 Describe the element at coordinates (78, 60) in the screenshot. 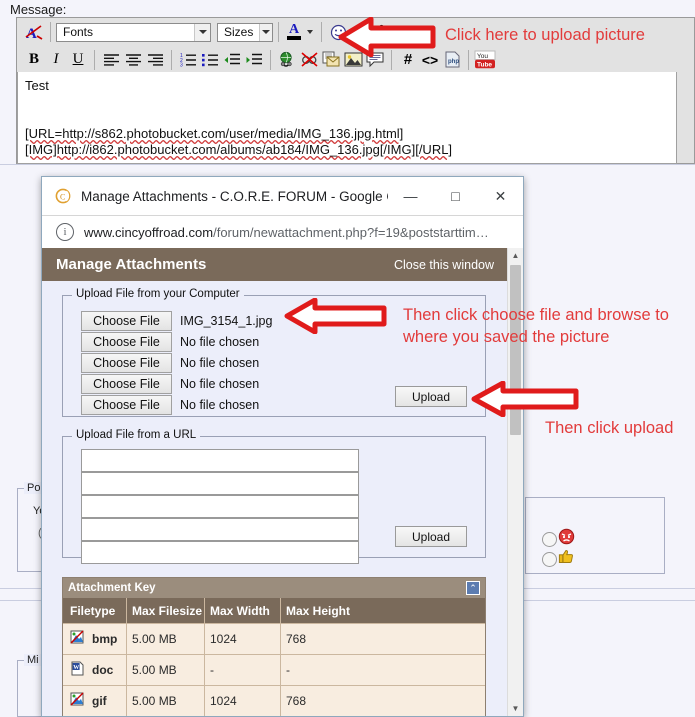

I see `underline-button: U` at that location.